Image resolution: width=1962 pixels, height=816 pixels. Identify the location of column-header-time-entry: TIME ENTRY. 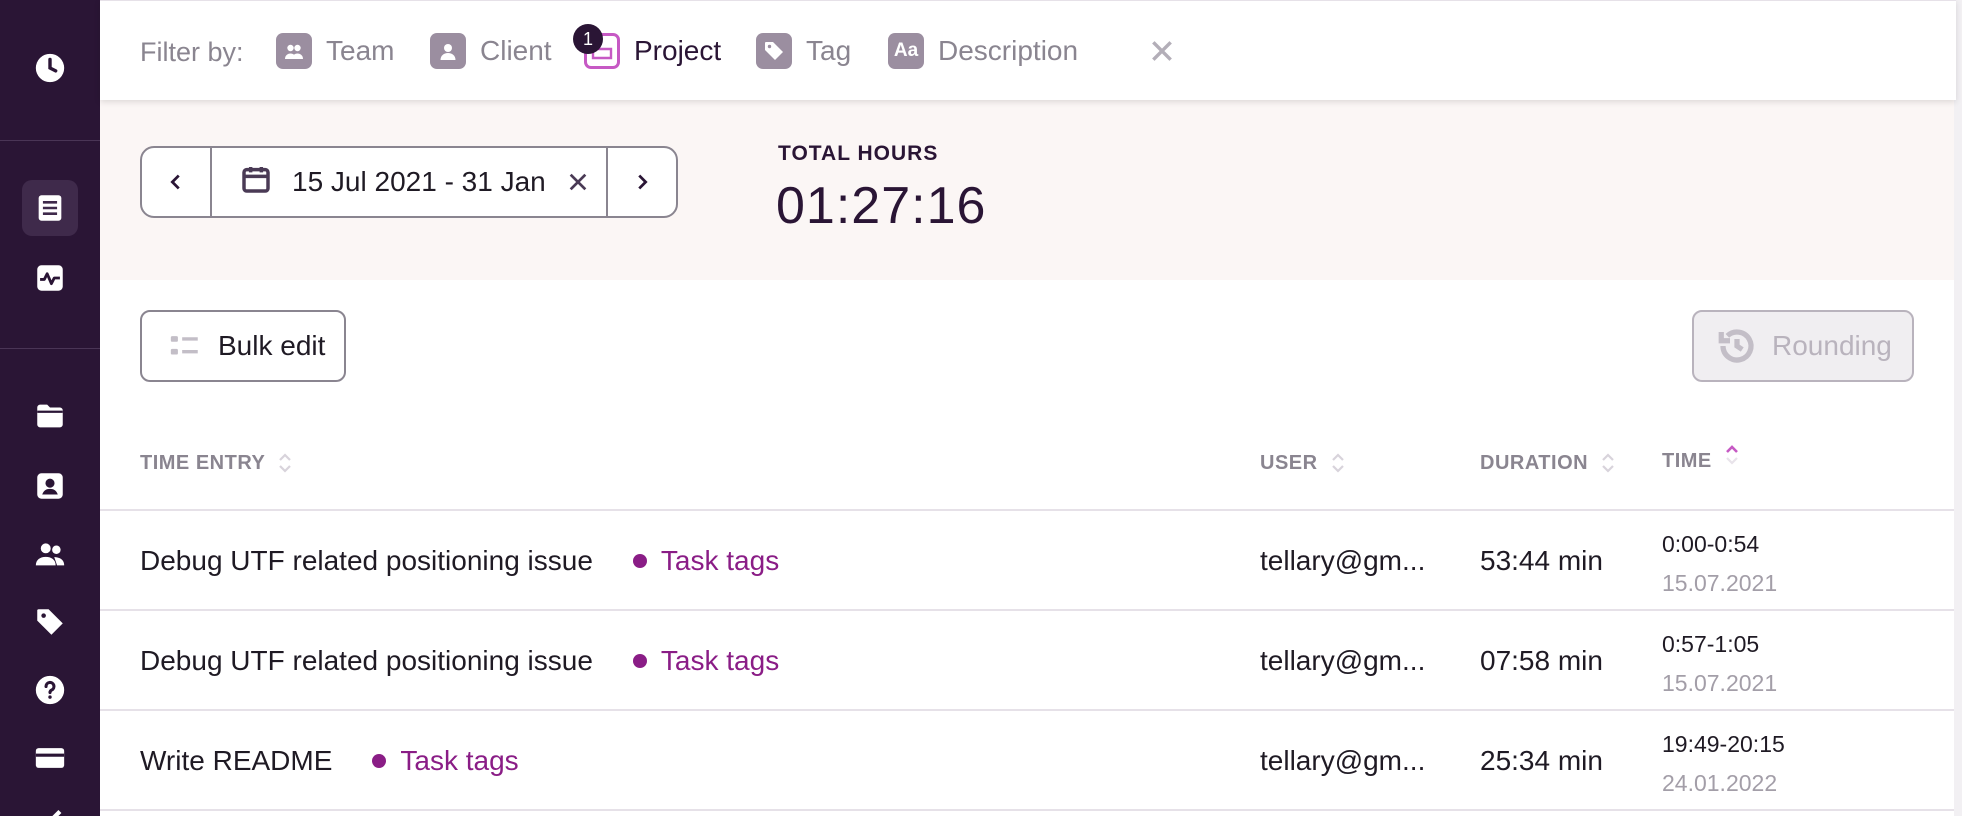
(216, 463).